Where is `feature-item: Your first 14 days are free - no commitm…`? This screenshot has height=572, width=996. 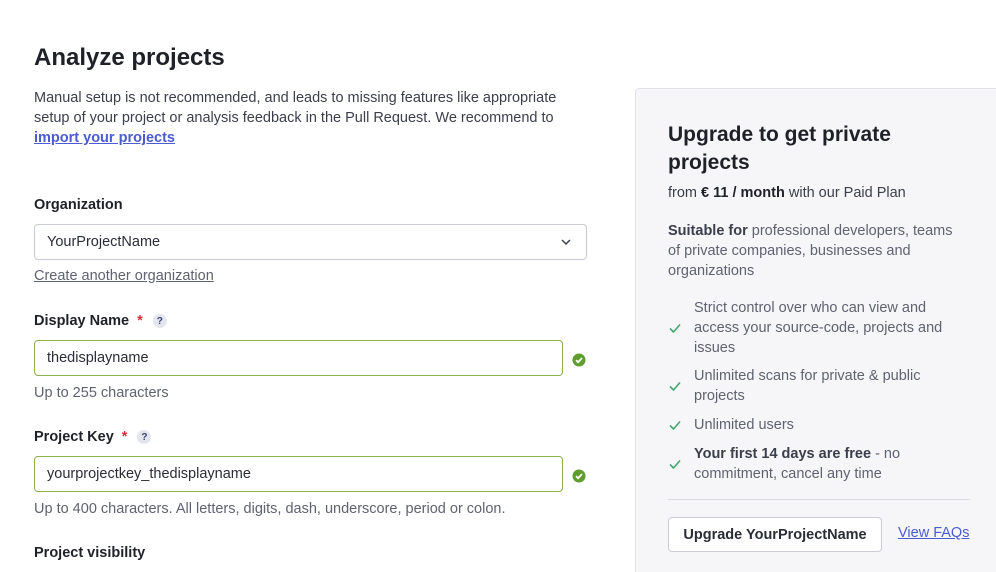 feature-item: Your first 14 days are free - no commitm… is located at coordinates (818, 464).